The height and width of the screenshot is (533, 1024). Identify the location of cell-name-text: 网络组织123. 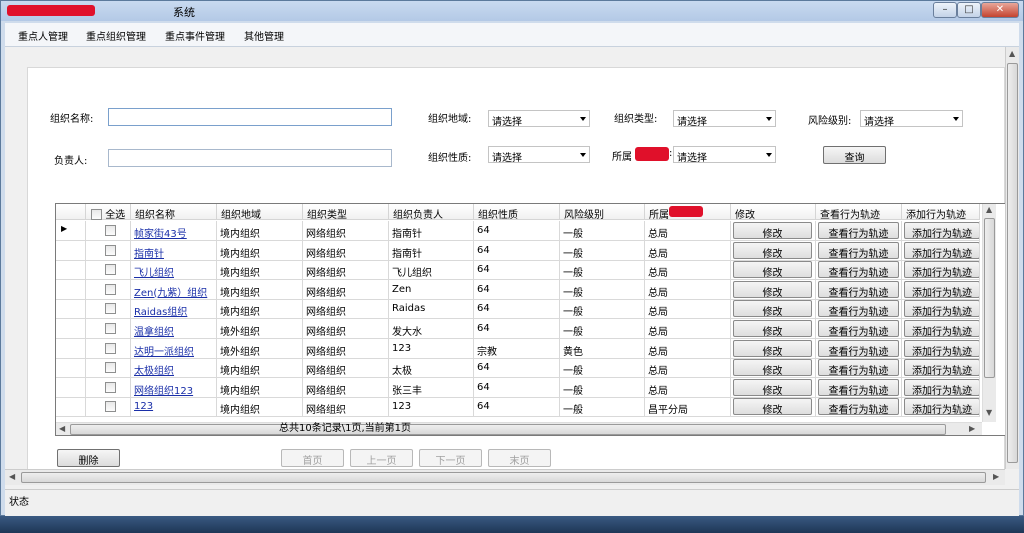
(163, 391).